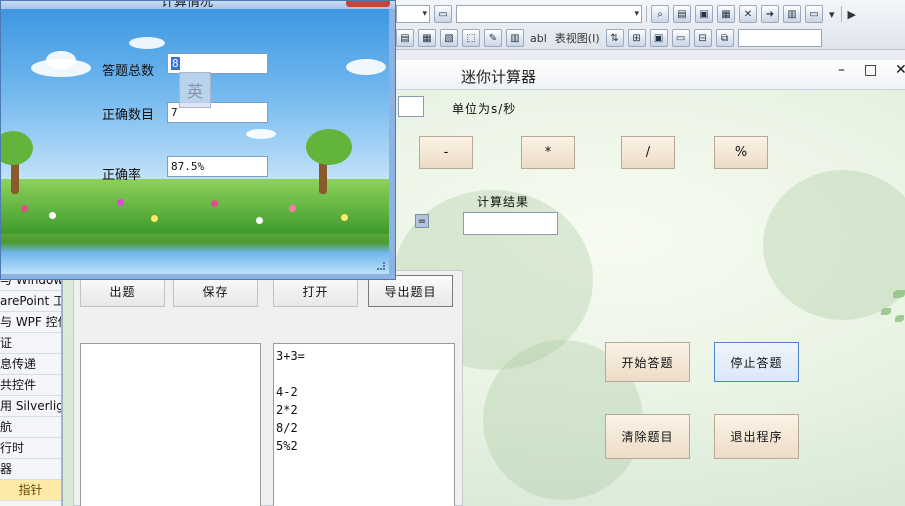  Describe the element at coordinates (174, 112) in the screenshot. I see `correct-count-value: 7` at that location.